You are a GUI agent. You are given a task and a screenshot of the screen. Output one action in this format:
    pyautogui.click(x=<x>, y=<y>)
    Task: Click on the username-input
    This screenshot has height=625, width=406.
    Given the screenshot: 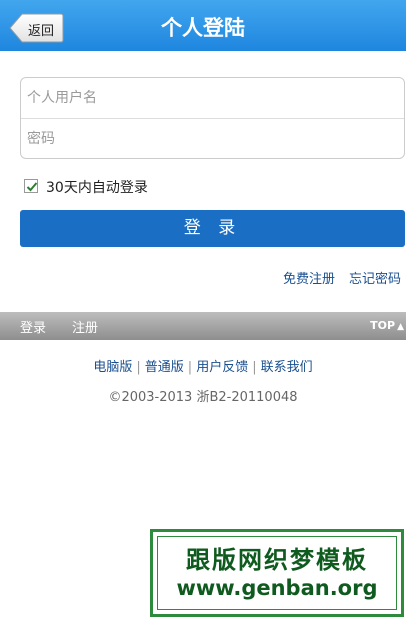 What is the action you would take?
    pyautogui.click(x=212, y=98)
    